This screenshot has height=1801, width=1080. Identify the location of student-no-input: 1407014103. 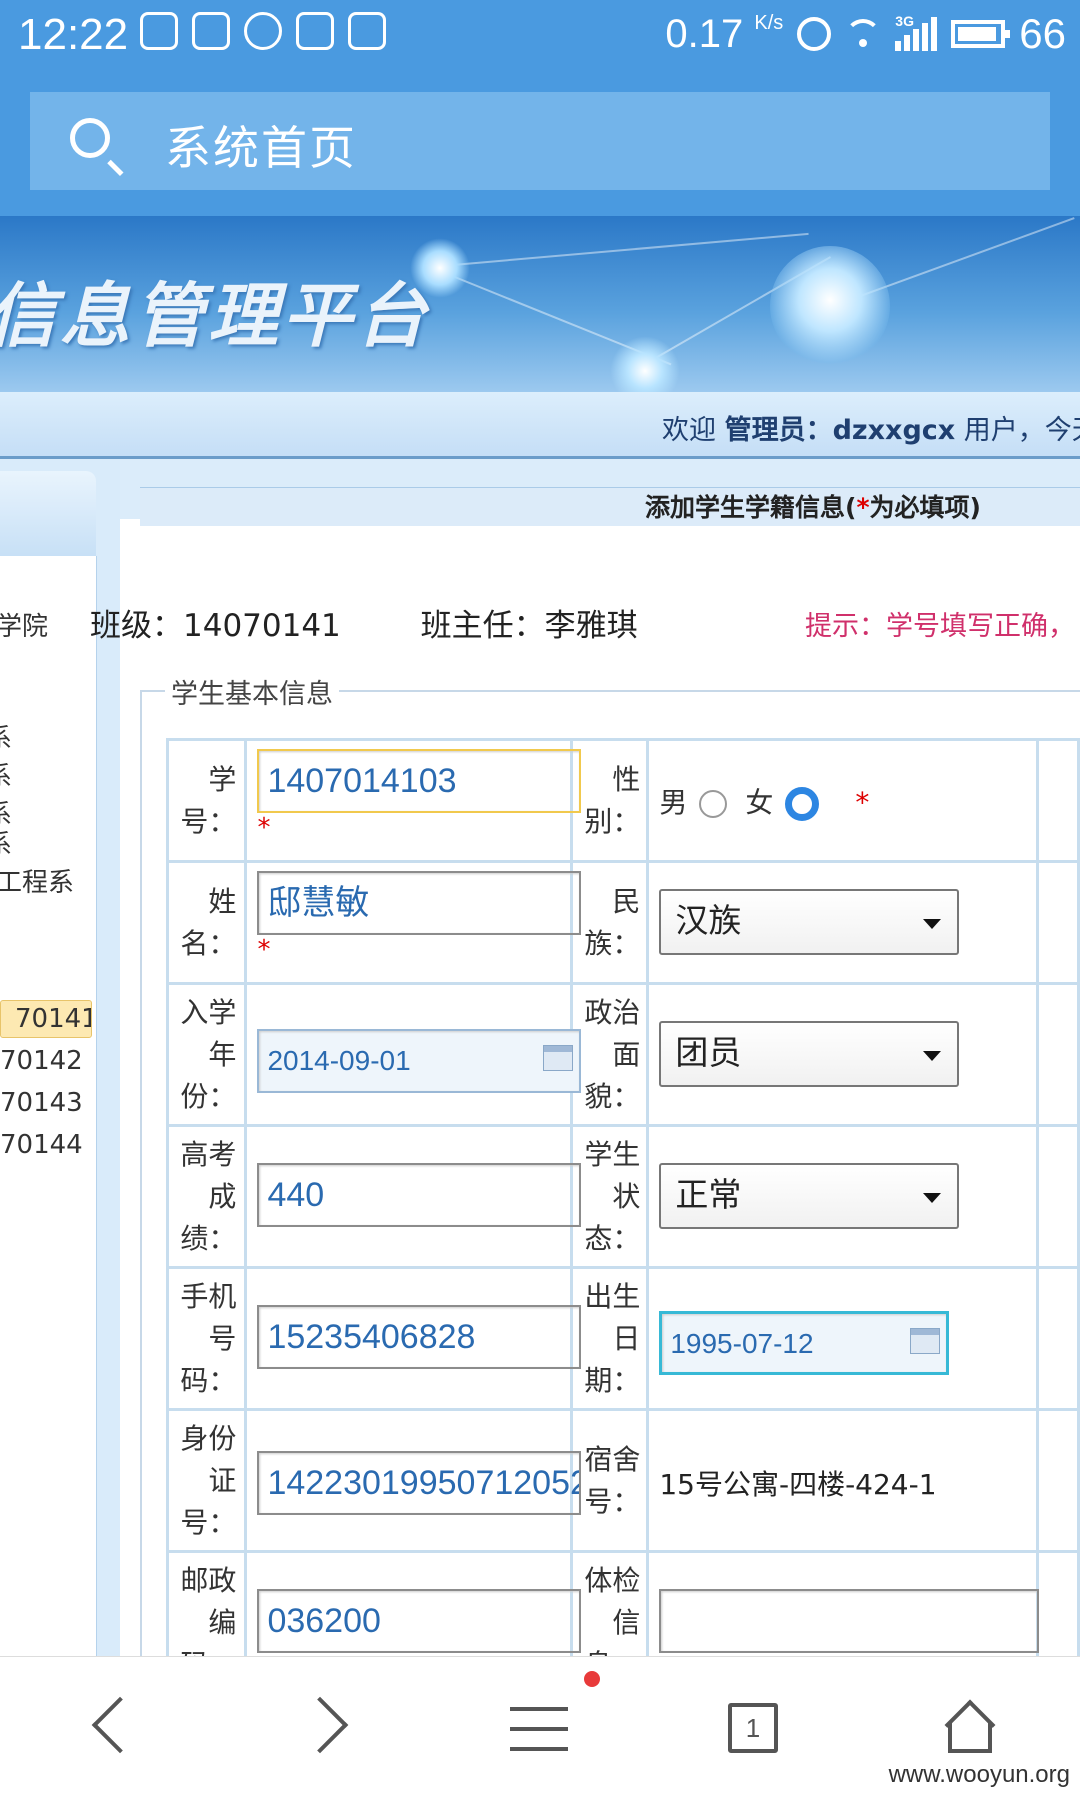
(419, 781).